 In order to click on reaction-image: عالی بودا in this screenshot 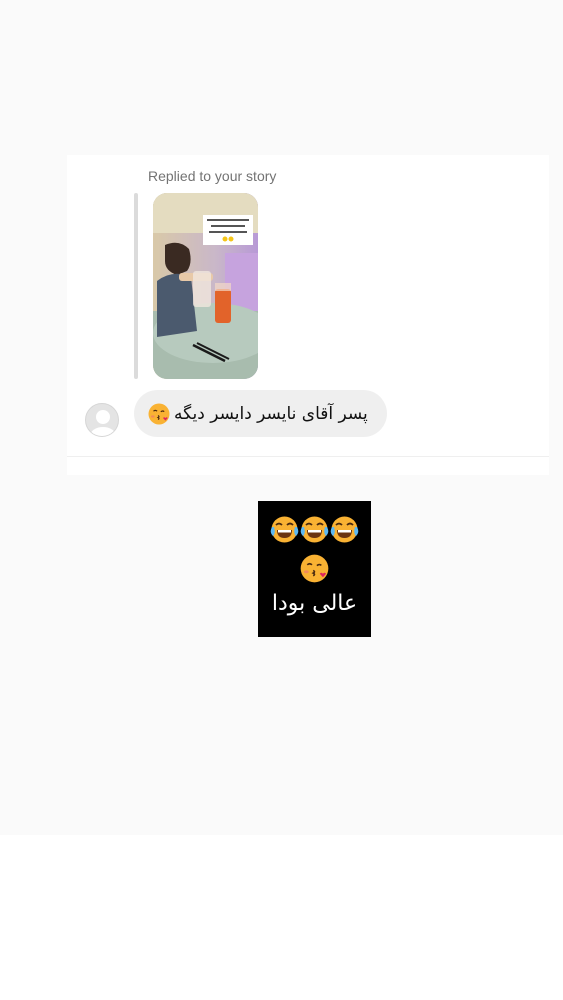, I will do `click(314, 569)`.